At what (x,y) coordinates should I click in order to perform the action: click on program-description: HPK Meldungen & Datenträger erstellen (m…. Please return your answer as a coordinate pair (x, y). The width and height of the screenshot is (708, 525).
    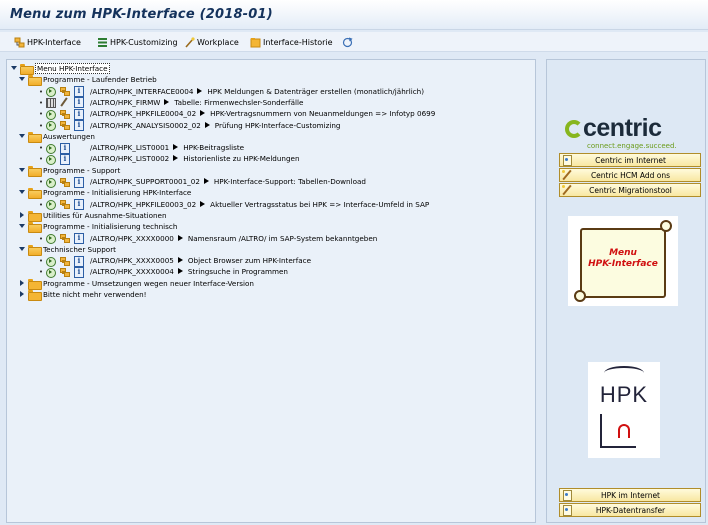
    Looking at the image, I should click on (316, 91).